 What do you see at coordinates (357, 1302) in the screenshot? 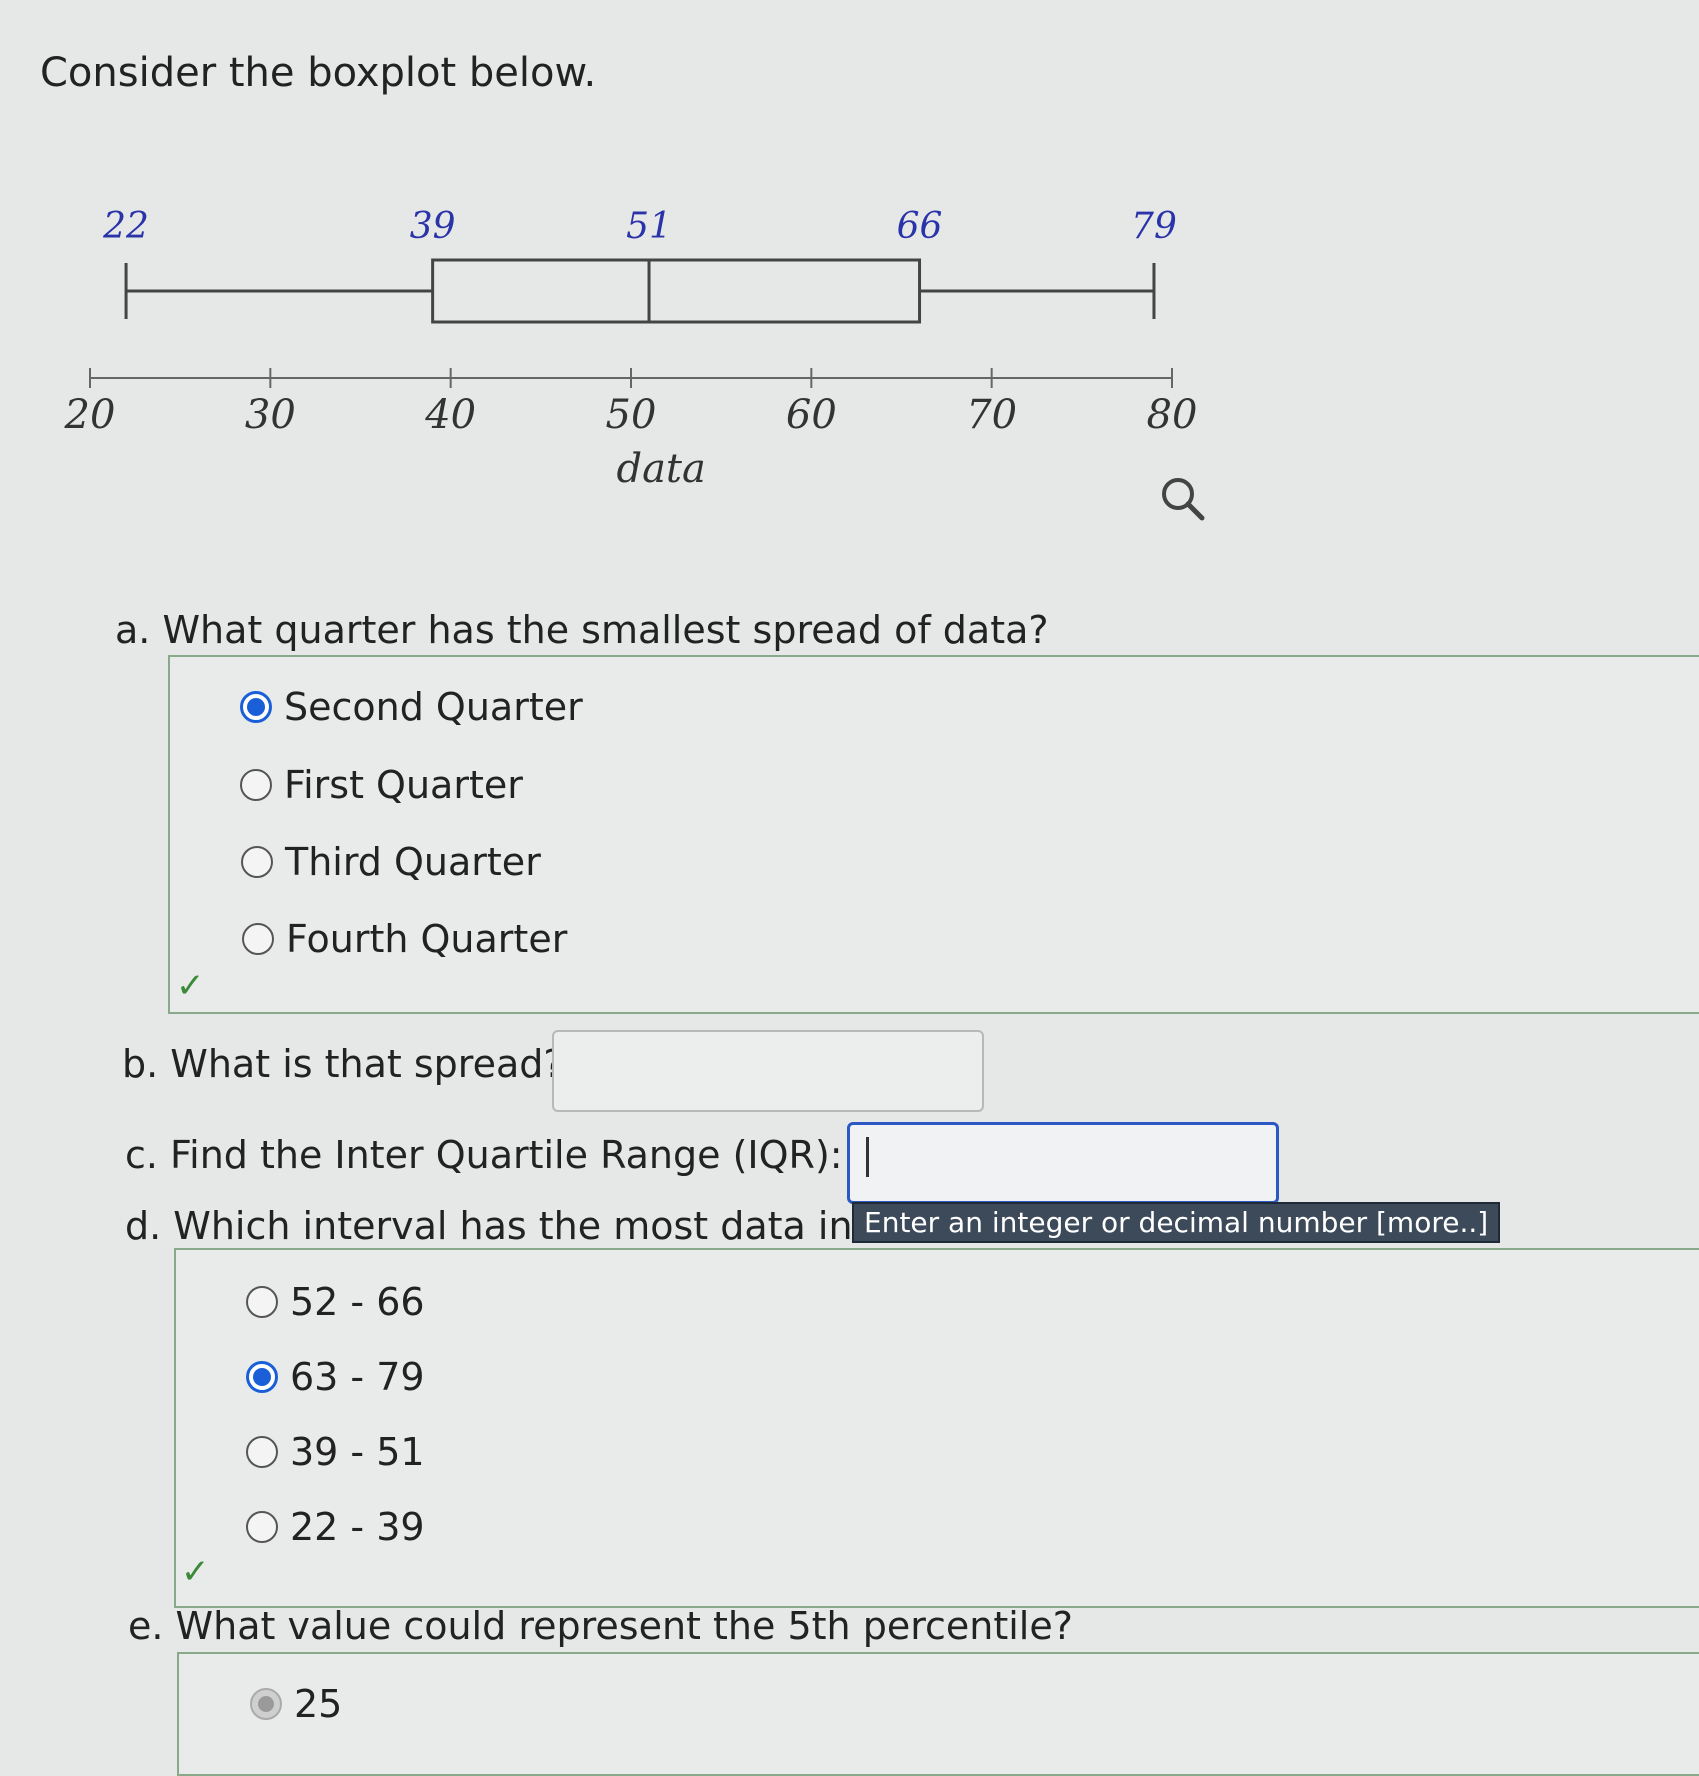
I see `option-label: 52 - 66` at bounding box center [357, 1302].